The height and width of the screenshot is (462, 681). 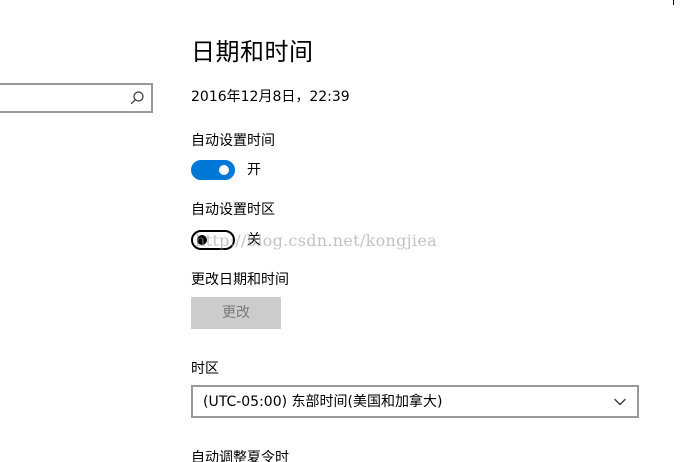 What do you see at coordinates (205, 369) in the screenshot?
I see `timezone-label: 时区` at bounding box center [205, 369].